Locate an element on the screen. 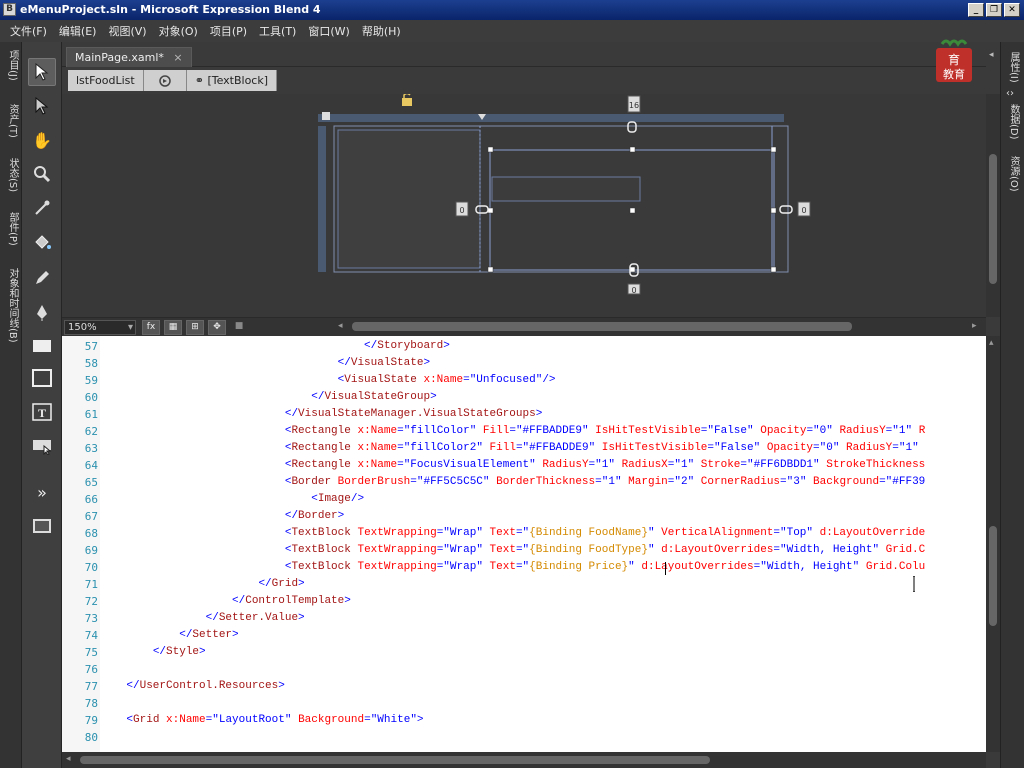 This screenshot has width=1024, height=768. zoom-tool-icon is located at coordinates (42, 174).